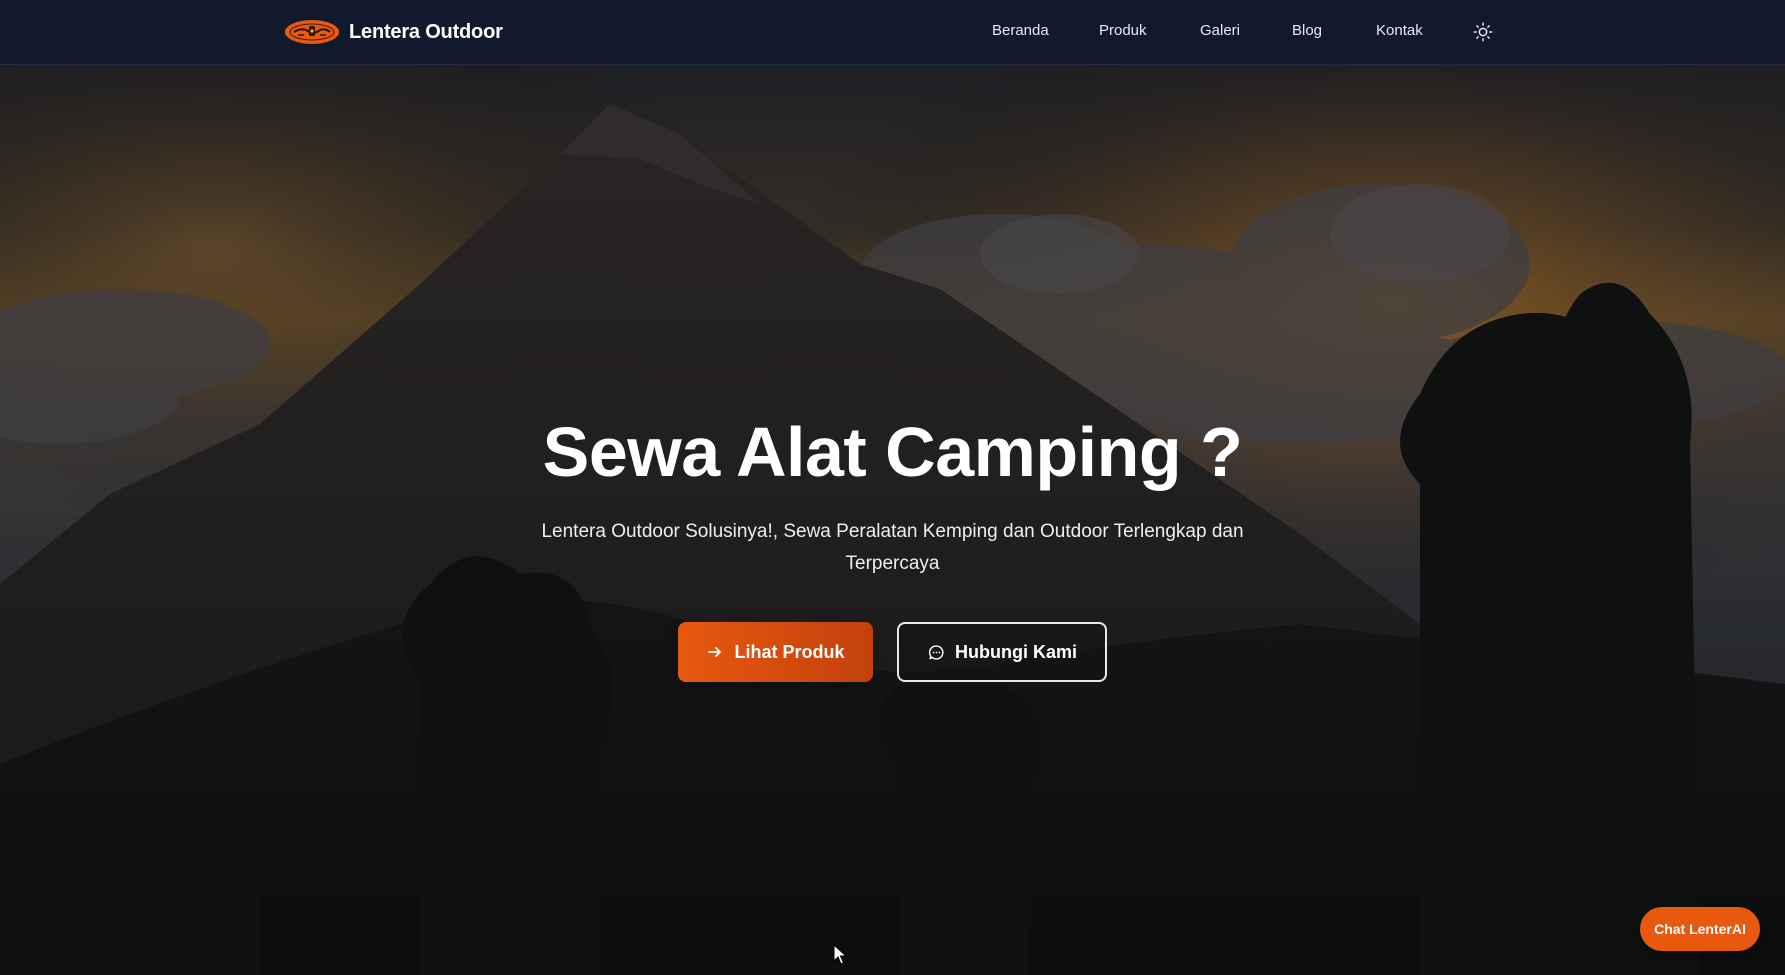 The width and height of the screenshot is (1785, 975). Describe the element at coordinates (1700, 929) in the screenshot. I see `chat-lenterai-button: Chat LenterAI` at that location.